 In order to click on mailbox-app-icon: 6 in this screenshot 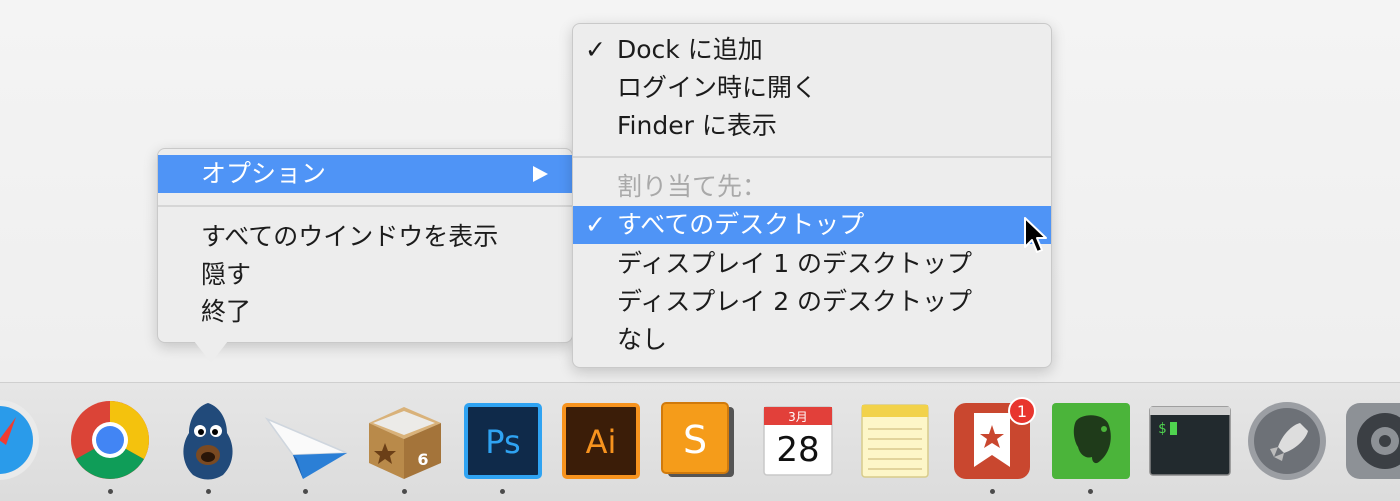, I will do `click(404, 440)`.